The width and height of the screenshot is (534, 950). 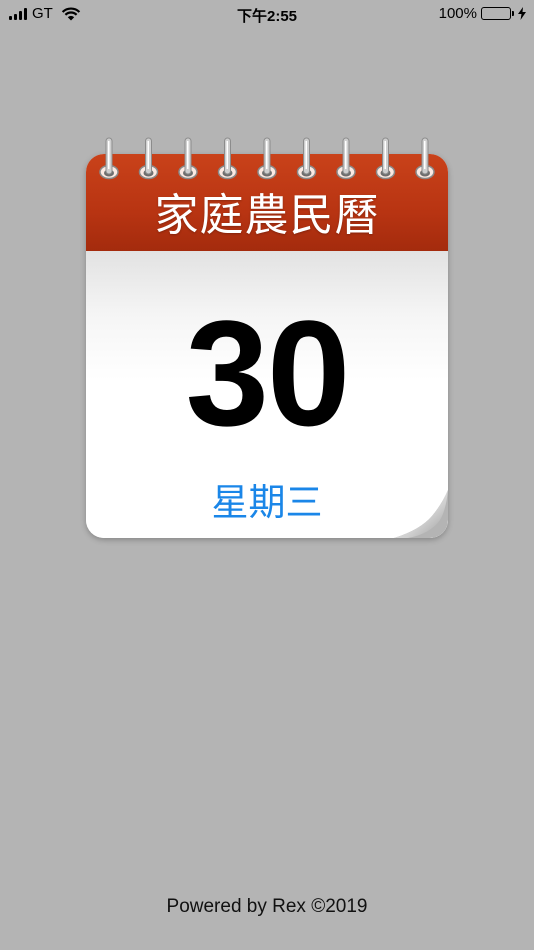 I want to click on calendar-weekday: 星期三, so click(x=267, y=502).